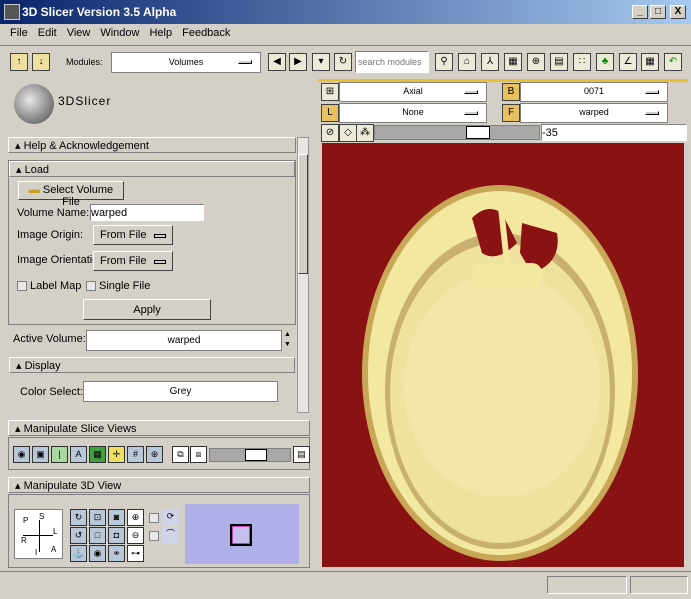 The image size is (691, 599). Describe the element at coordinates (59, 454) in the screenshot. I see `reslice-icon: |` at that location.